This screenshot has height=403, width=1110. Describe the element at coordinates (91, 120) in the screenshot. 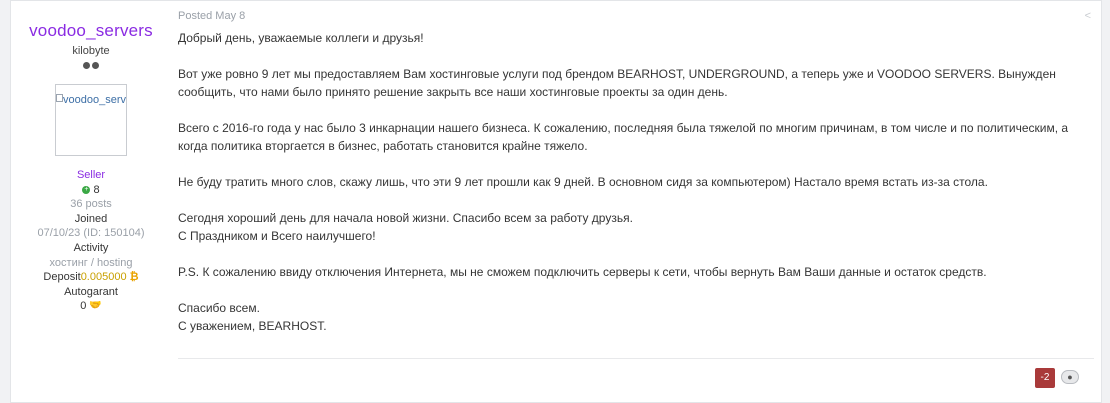

I see `avatar: voodoo_servers` at that location.